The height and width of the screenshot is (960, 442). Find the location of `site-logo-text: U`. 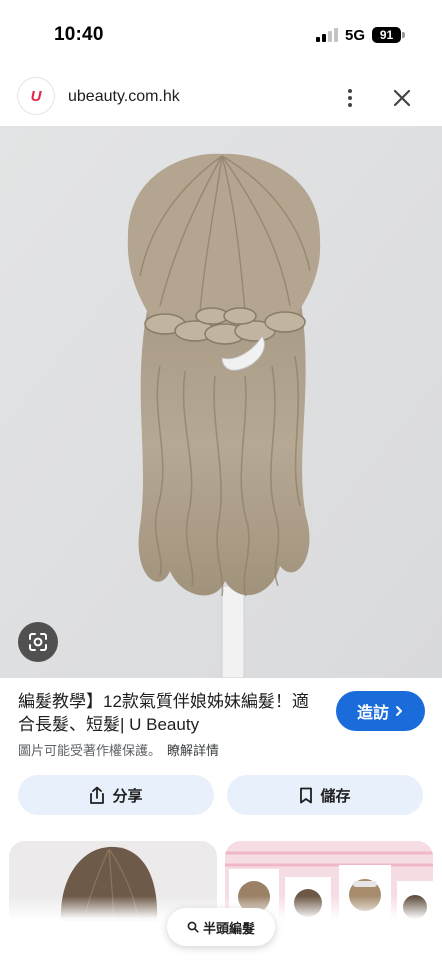

site-logo-text: U is located at coordinates (36, 96).